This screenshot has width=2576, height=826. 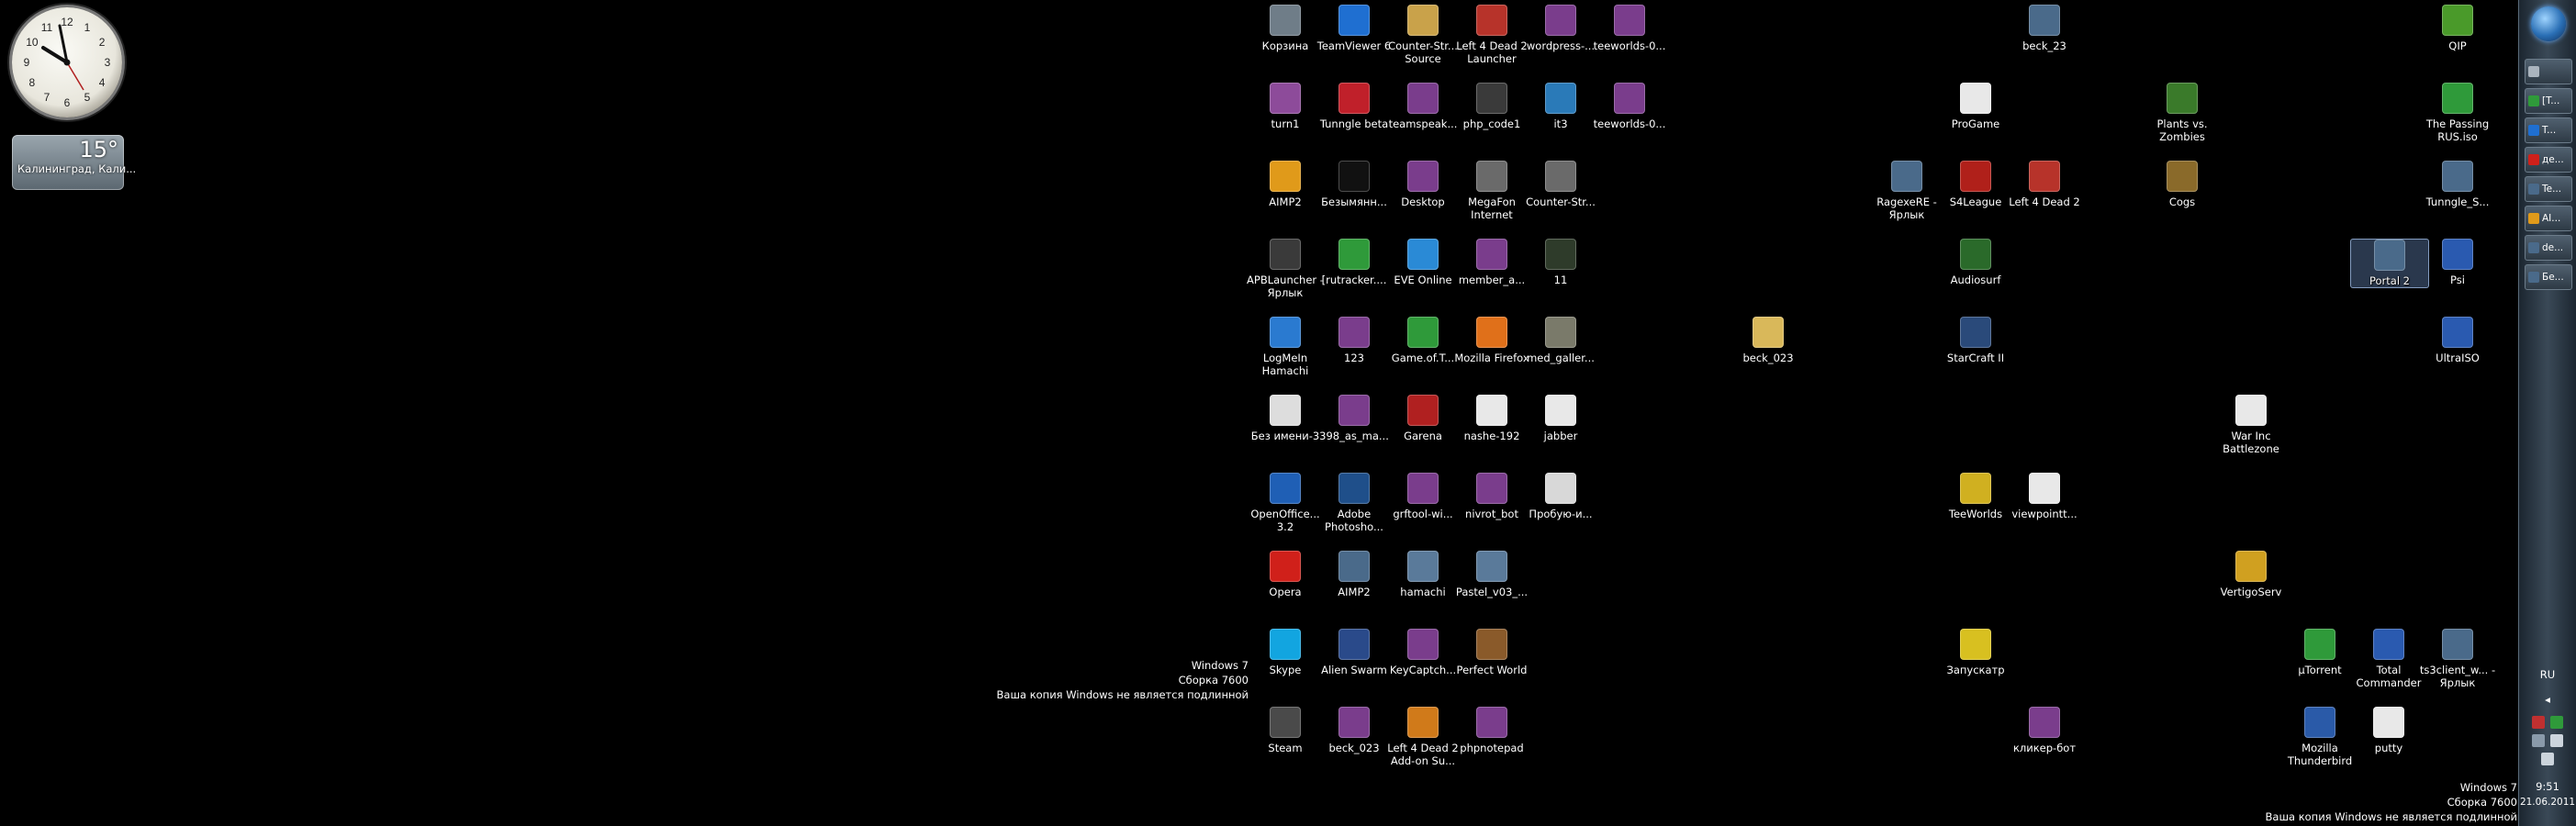 What do you see at coordinates (1285, 730) in the screenshot?
I see `desktop-icon: Steam` at bounding box center [1285, 730].